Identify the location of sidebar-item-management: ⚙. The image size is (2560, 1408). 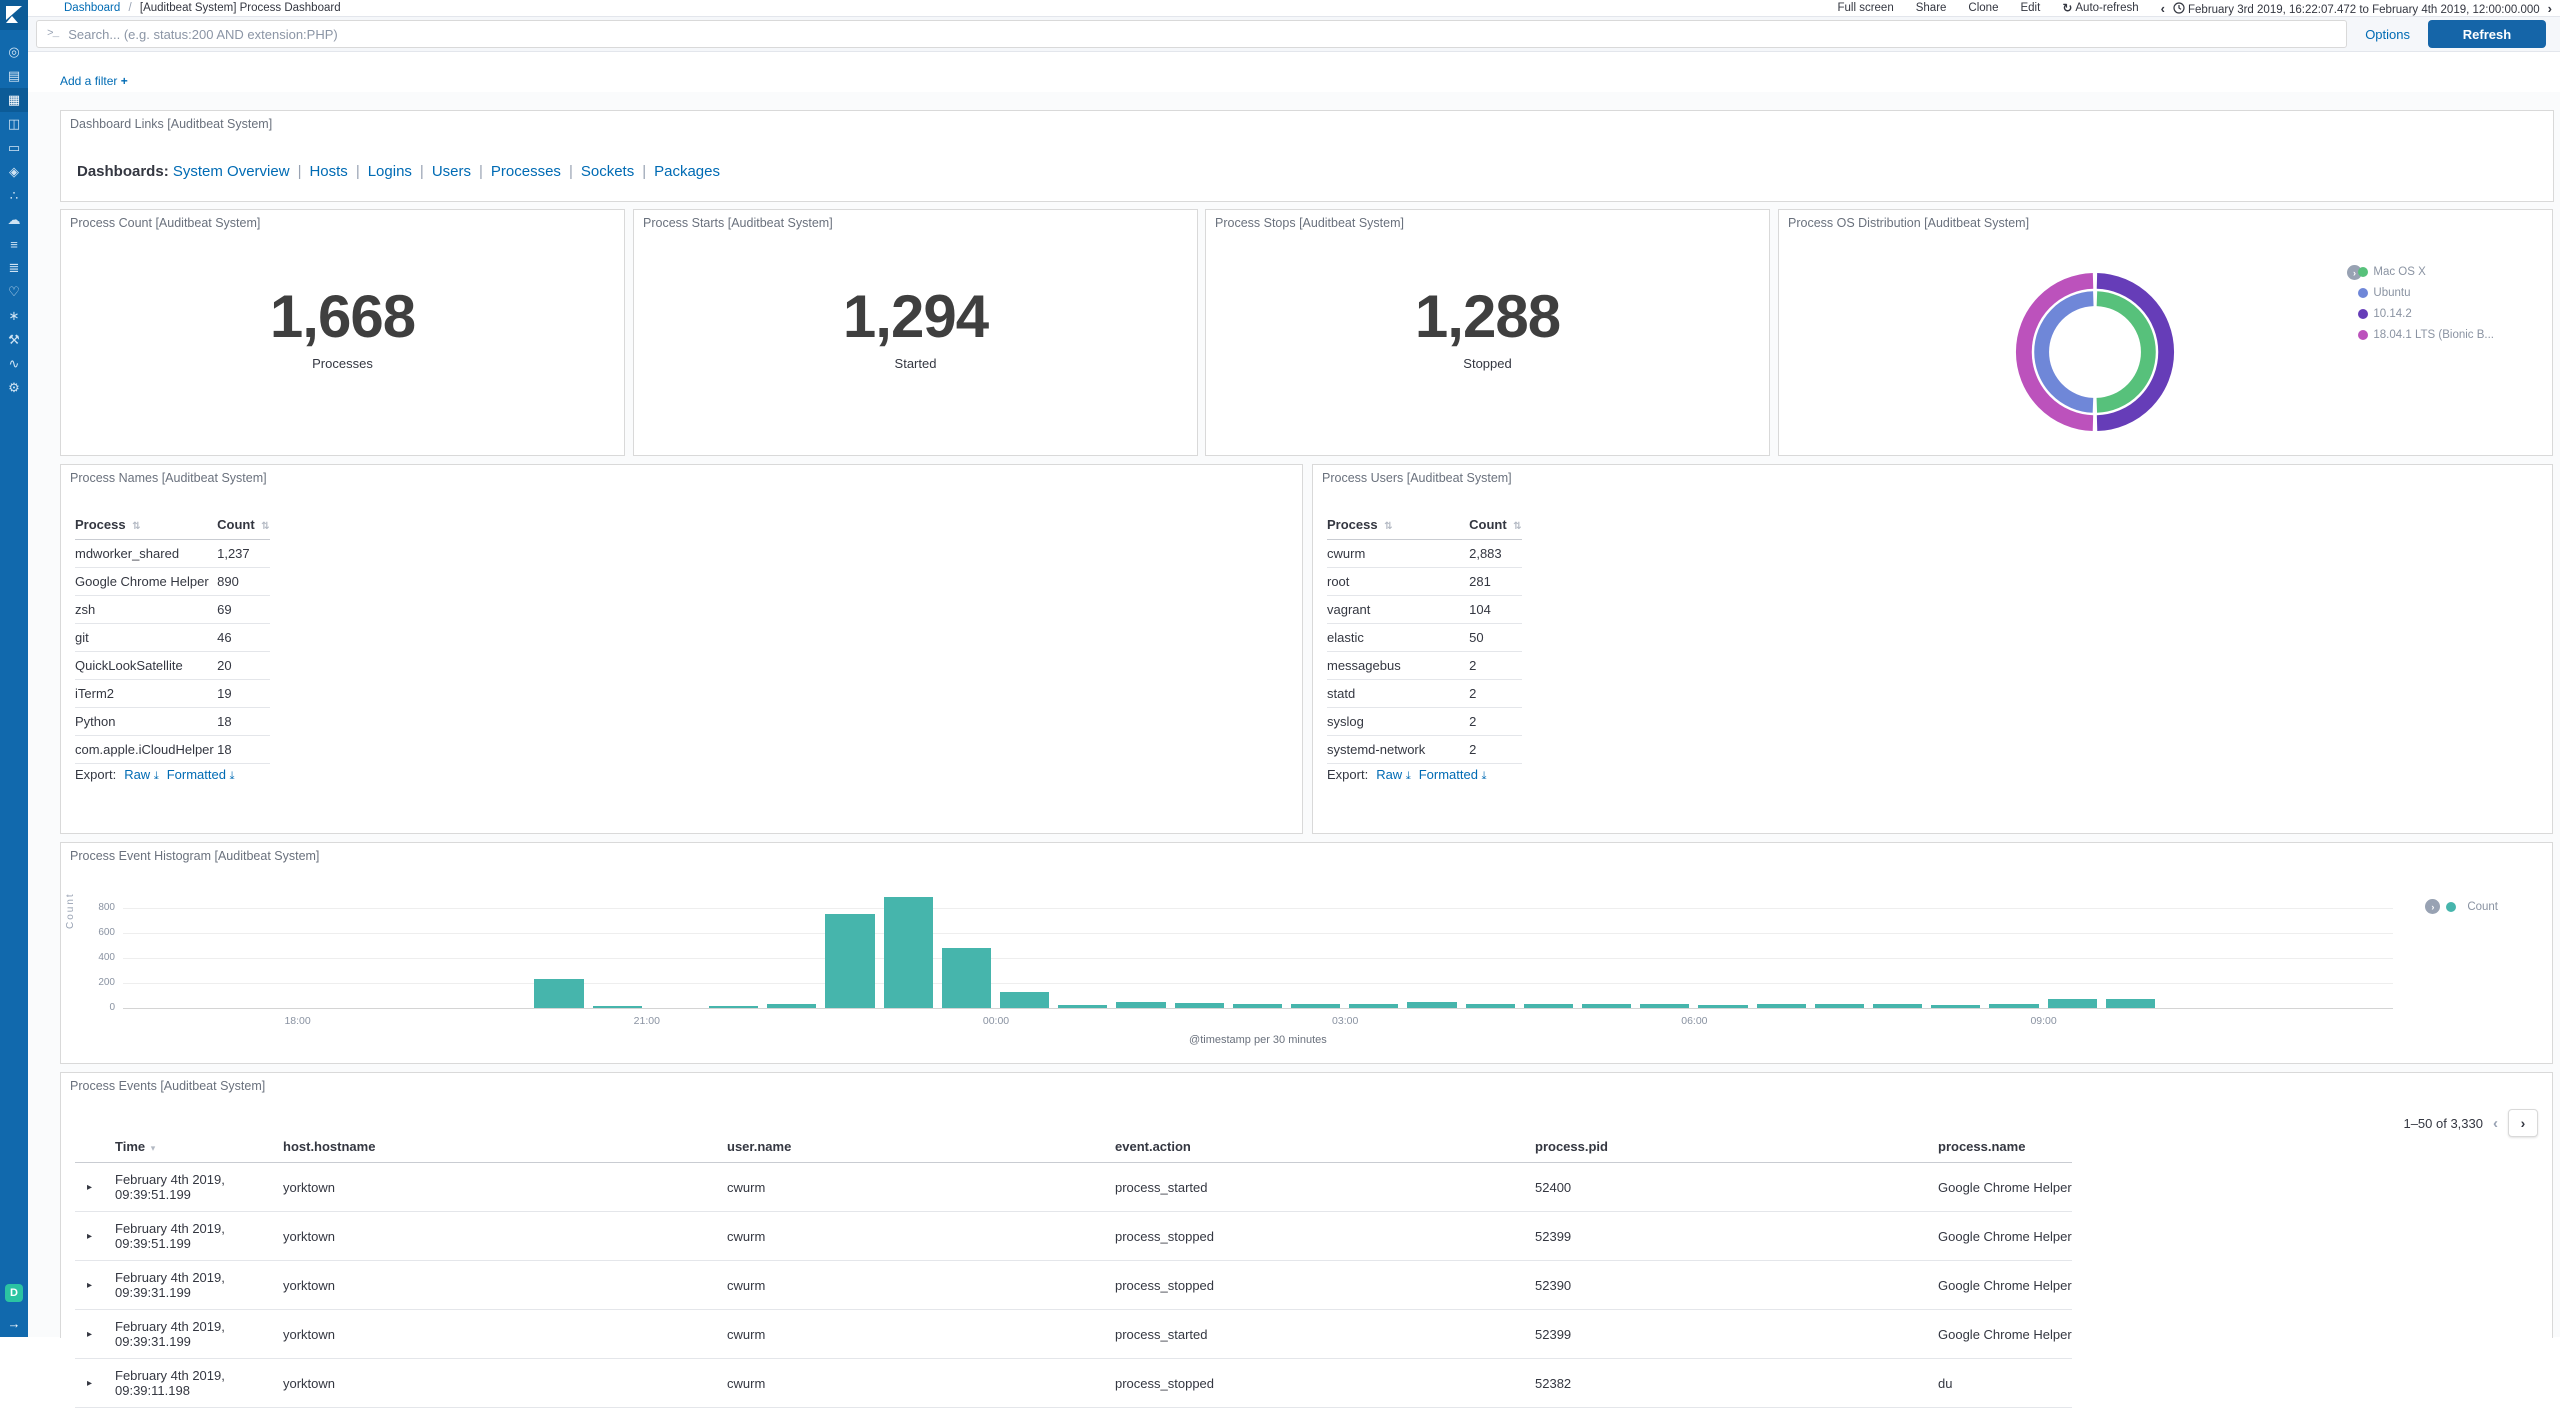
(14, 388).